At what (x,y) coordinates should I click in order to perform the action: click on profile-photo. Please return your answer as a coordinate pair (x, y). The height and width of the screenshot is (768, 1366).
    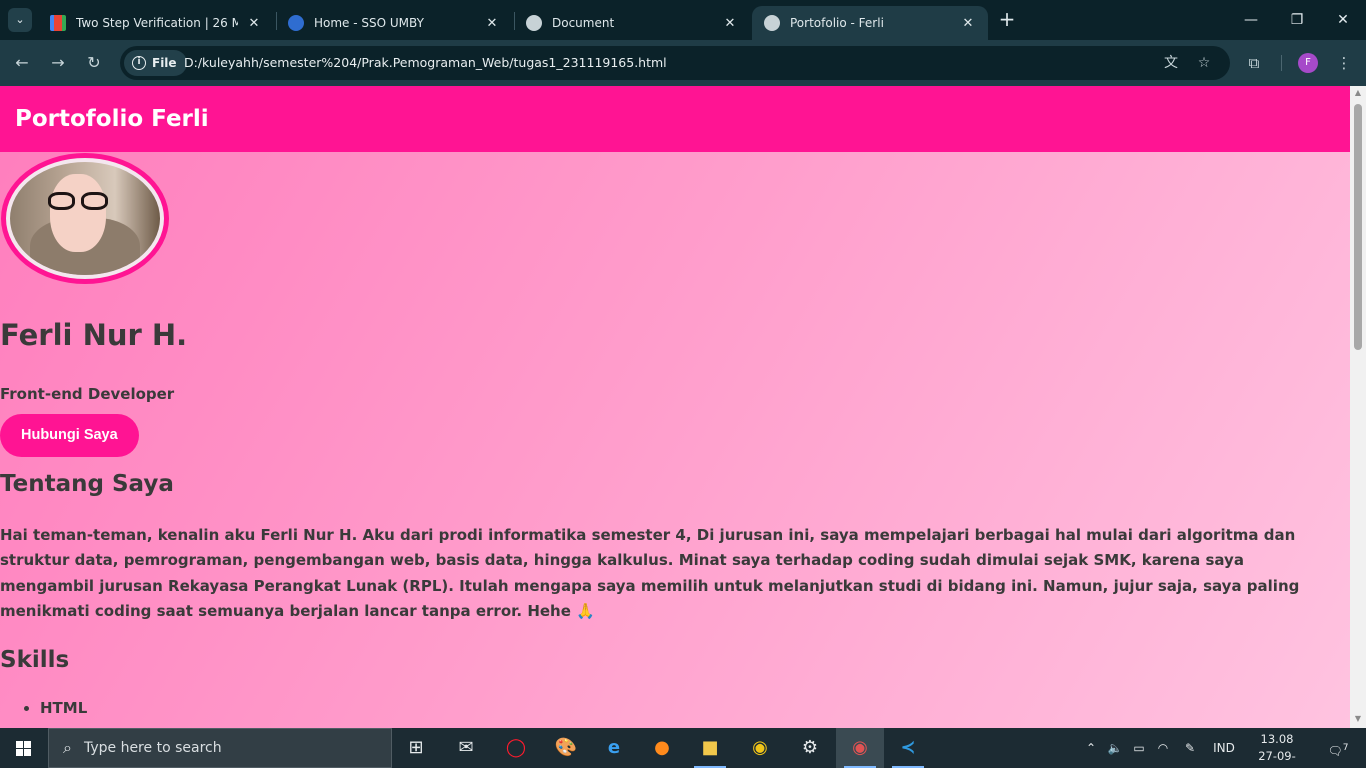
    Looking at the image, I should click on (85, 218).